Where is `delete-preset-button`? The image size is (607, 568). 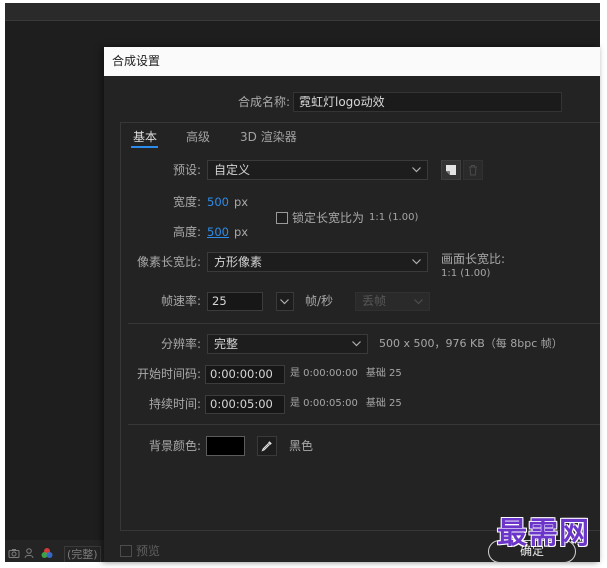 delete-preset-button is located at coordinates (473, 170).